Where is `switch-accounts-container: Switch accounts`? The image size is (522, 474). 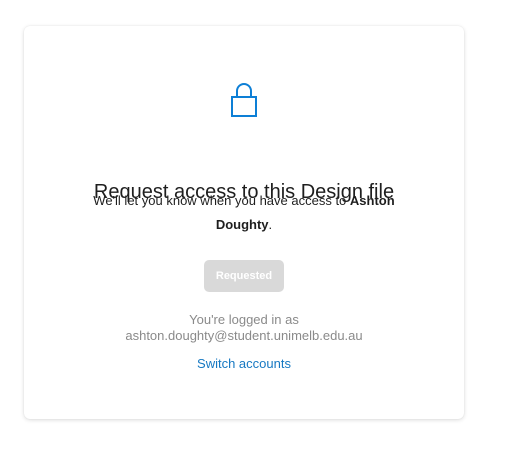 switch-accounts-container: Switch accounts is located at coordinates (244, 364).